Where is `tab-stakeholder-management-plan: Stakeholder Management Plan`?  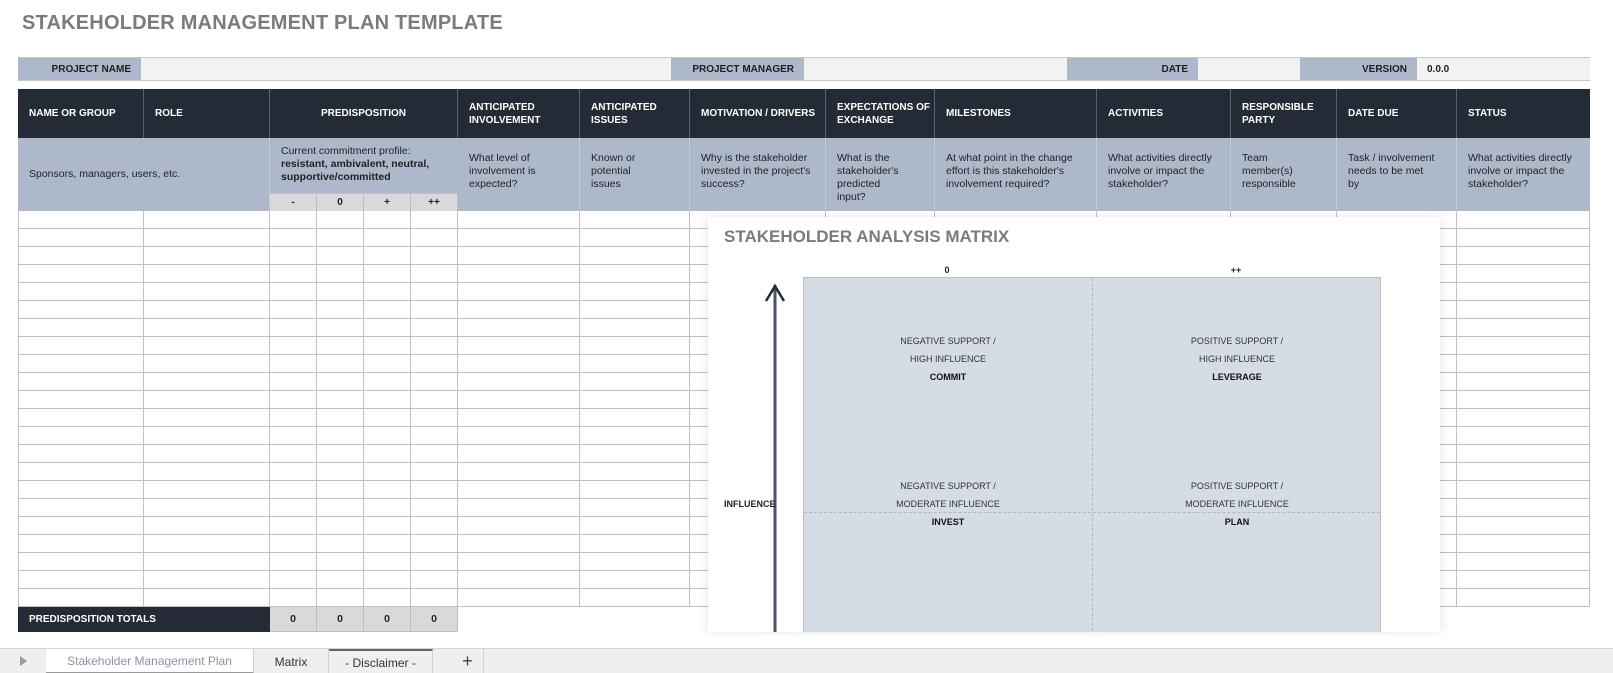
tab-stakeholder-management-plan: Stakeholder Management Plan is located at coordinates (150, 661).